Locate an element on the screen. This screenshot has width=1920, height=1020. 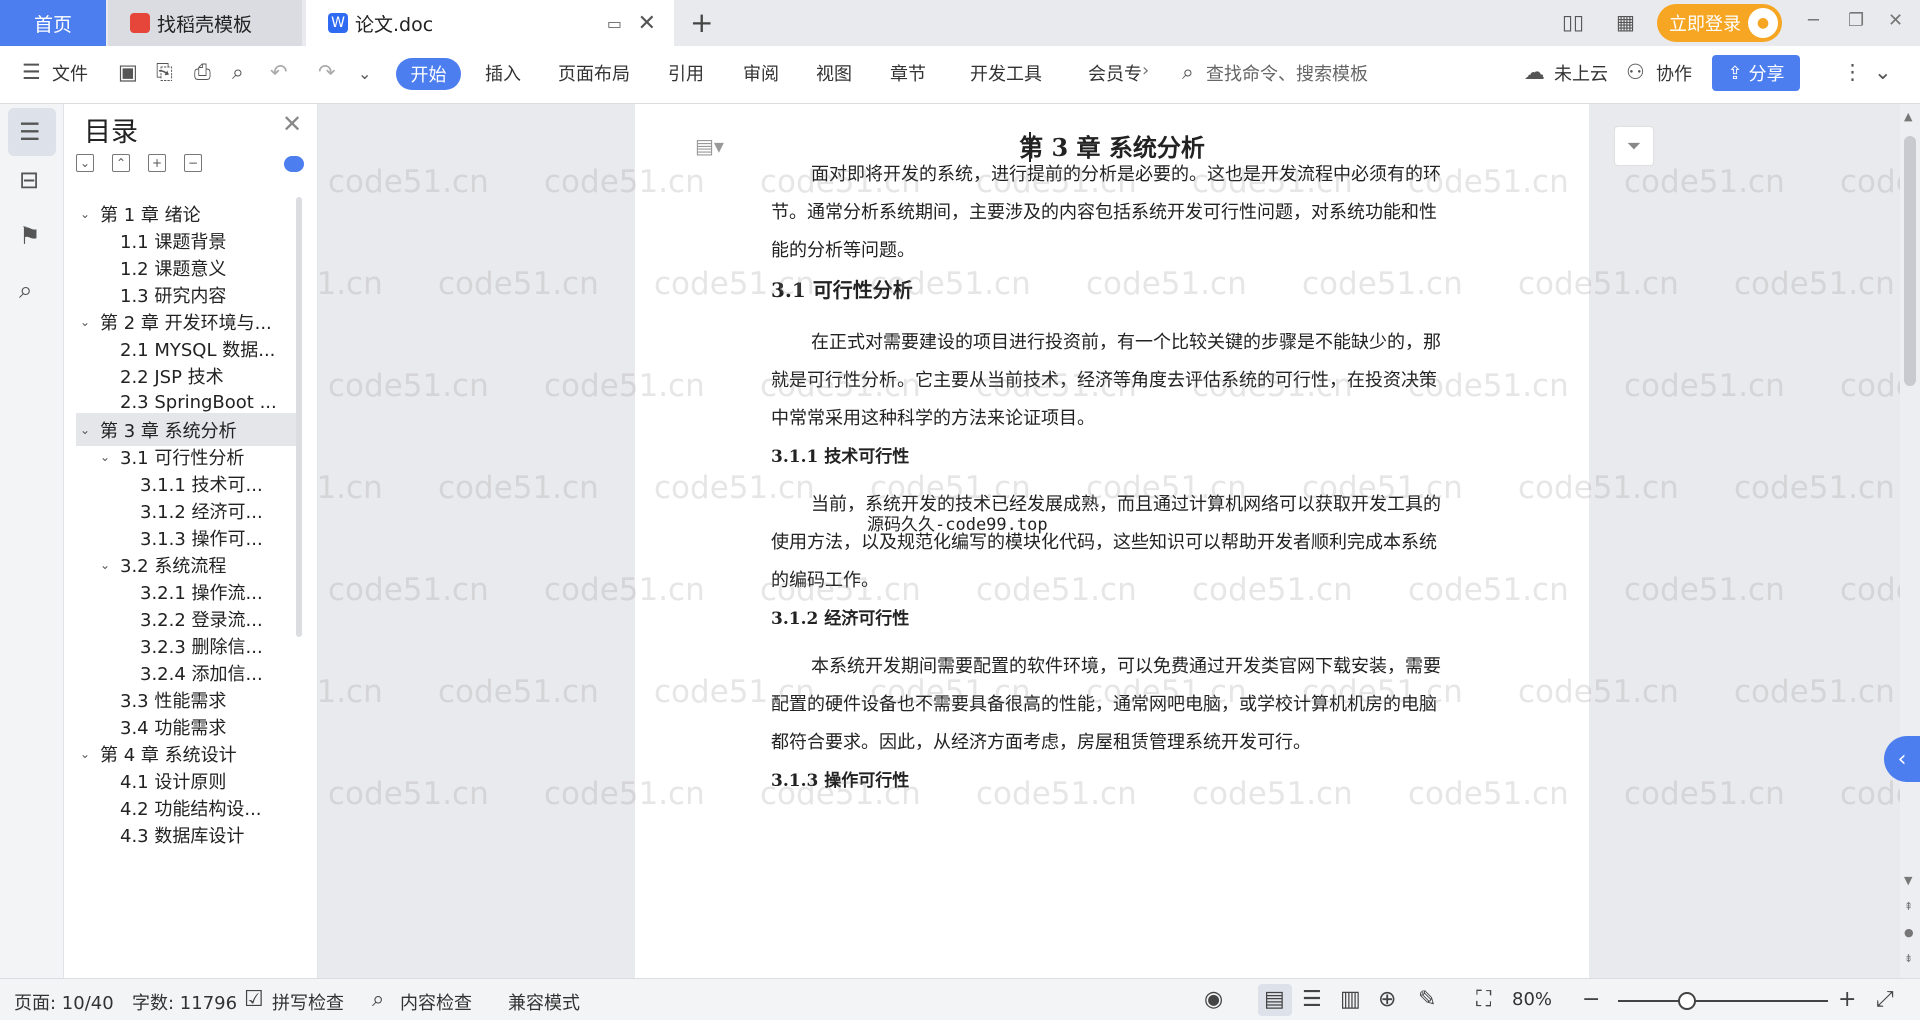
zoom-slider-knob is located at coordinates (1687, 1001).